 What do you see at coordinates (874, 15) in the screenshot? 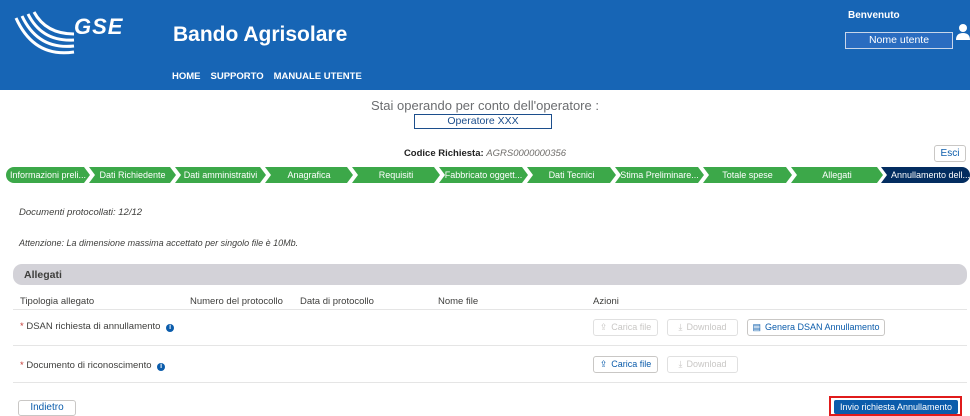
I see `welcome-label: Benvenuto` at bounding box center [874, 15].